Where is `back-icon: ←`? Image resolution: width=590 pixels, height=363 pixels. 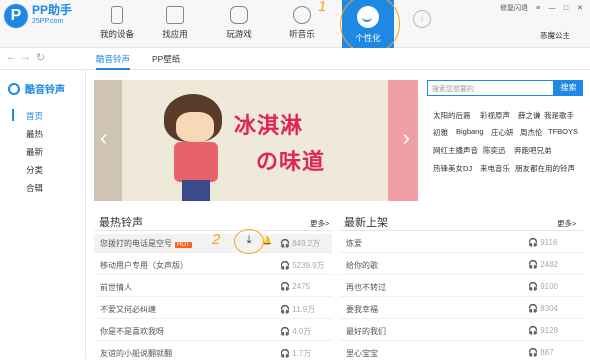
back-icon: ← is located at coordinates (11, 57).